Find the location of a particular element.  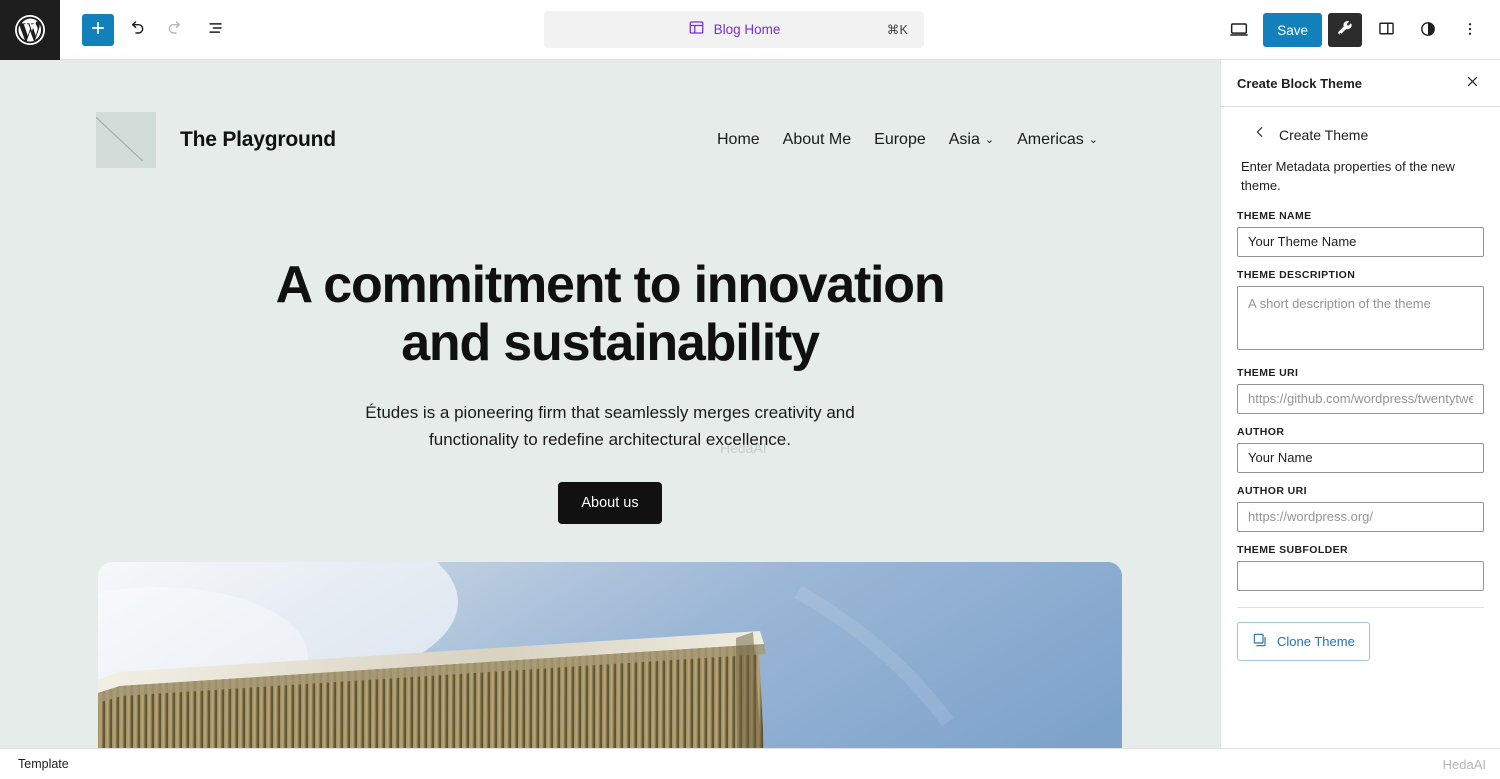

back-to-create-theme-button: Create Theme is located at coordinates (1360, 132).